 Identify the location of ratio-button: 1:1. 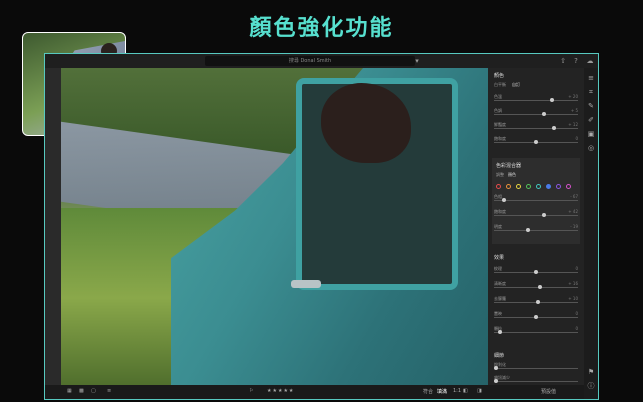
(457, 391).